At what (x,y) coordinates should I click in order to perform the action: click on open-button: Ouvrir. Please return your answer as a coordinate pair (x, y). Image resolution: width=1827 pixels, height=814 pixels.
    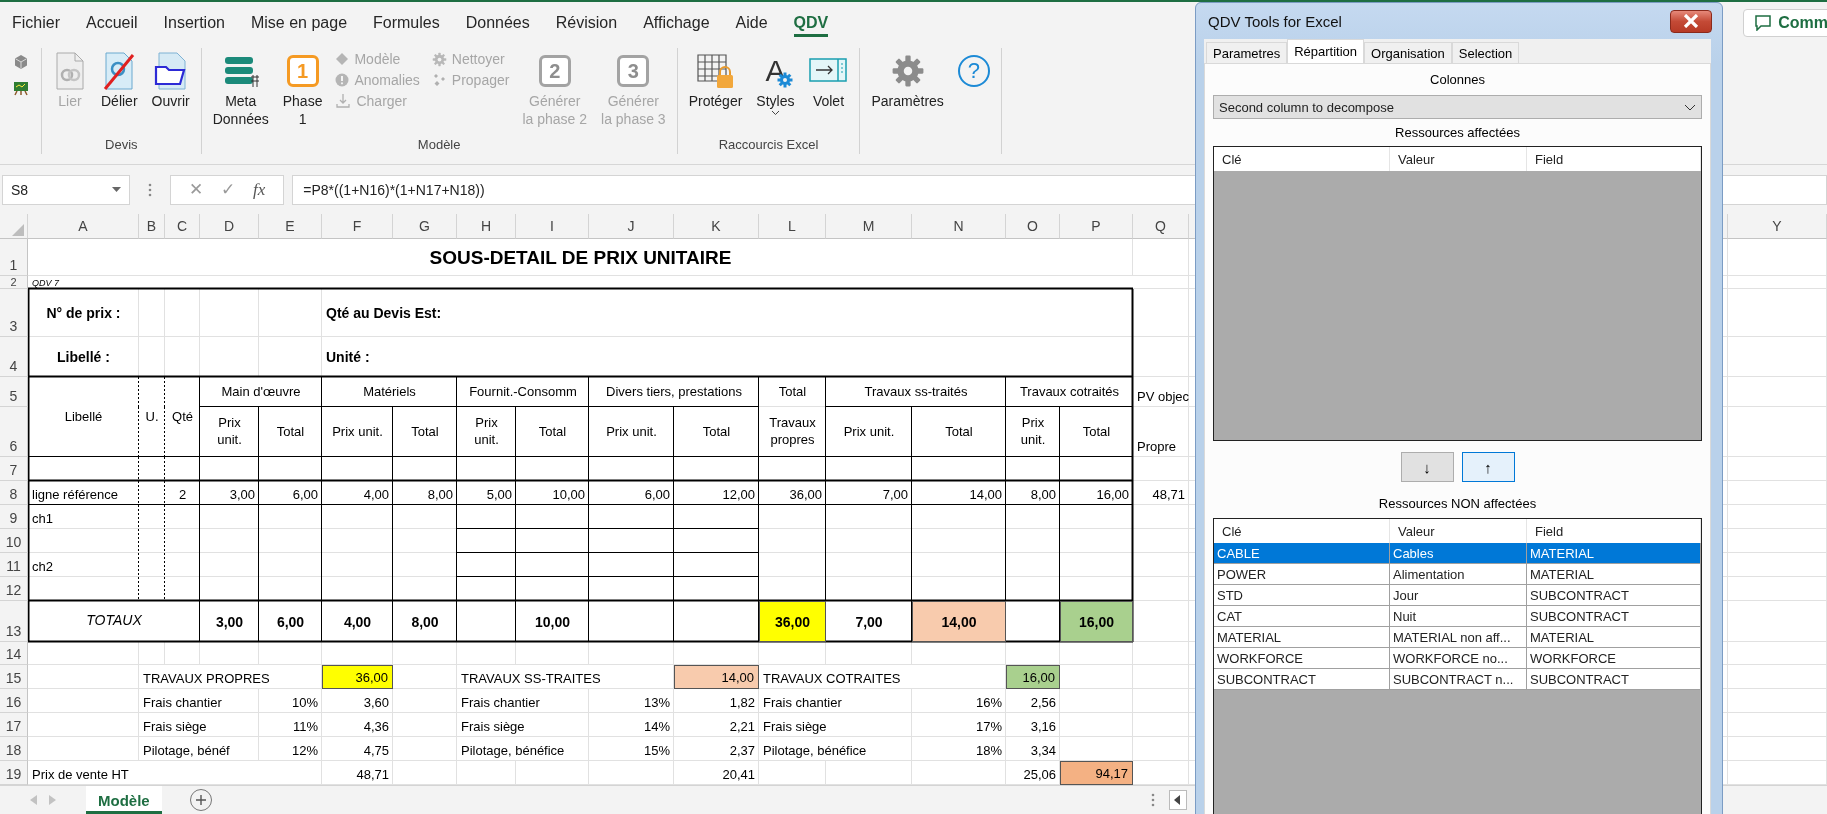
    Looking at the image, I should click on (170, 80).